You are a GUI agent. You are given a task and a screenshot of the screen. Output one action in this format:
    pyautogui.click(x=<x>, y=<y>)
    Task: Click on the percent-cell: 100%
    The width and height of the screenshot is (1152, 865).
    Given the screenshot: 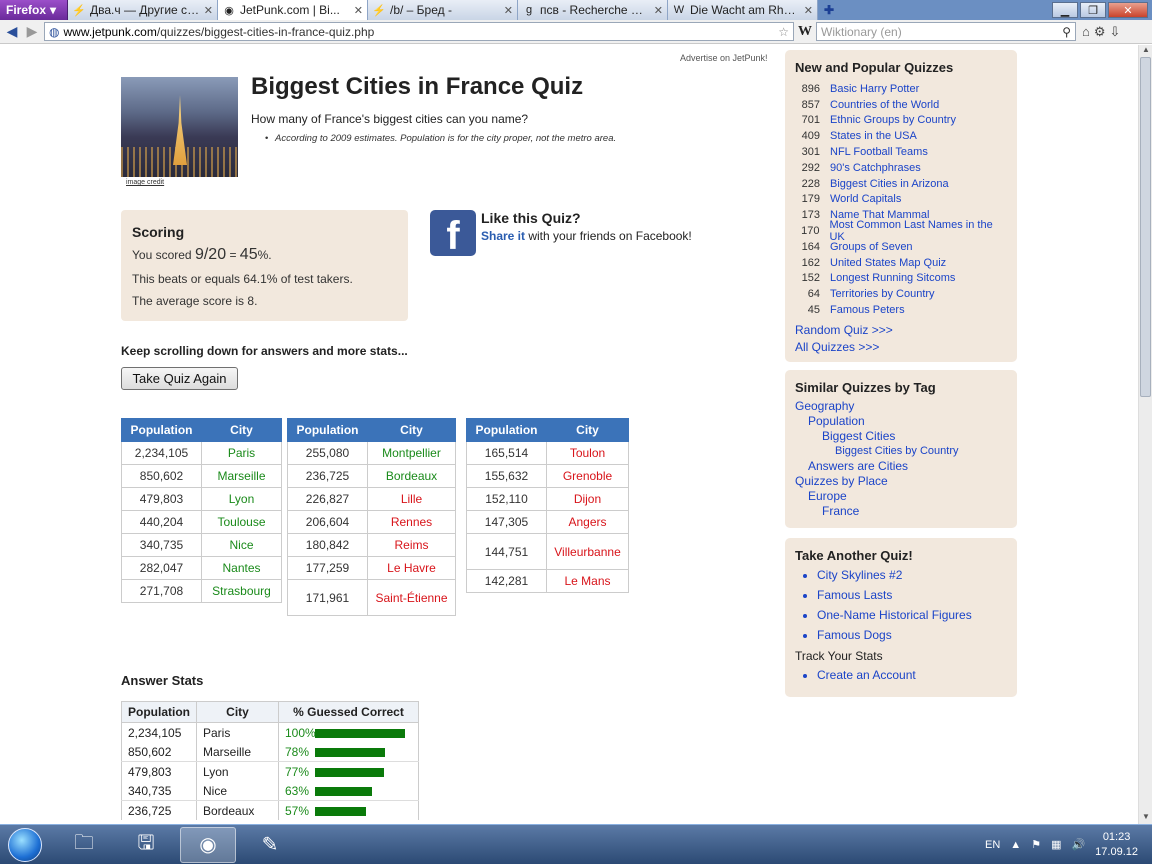 What is the action you would take?
    pyautogui.click(x=348, y=732)
    